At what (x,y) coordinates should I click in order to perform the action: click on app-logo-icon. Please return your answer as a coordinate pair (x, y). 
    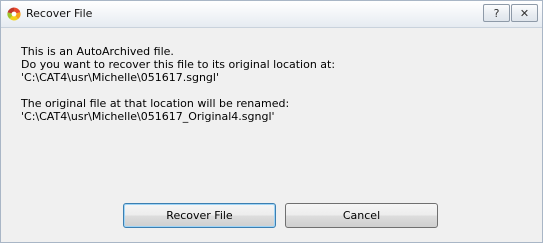
    Looking at the image, I should click on (14, 14).